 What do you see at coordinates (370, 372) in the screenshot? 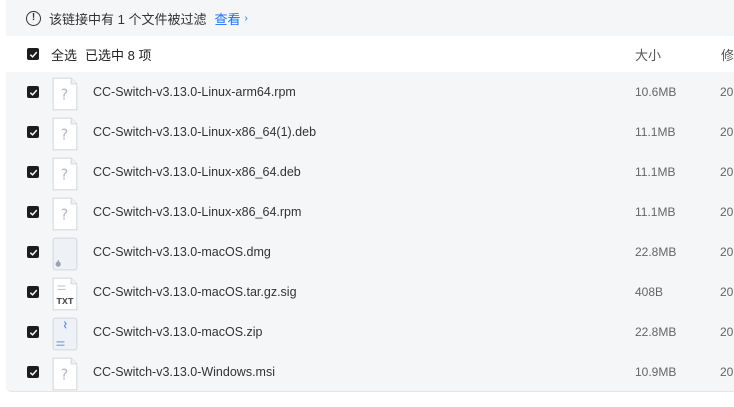
I see `file-row: ? CC-Switch-v3.13.0-Windows.msi 10.9MB 20` at bounding box center [370, 372].